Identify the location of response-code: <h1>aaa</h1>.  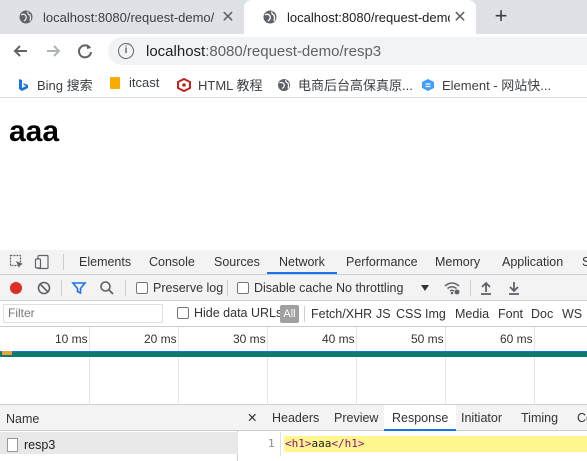
(435, 444).